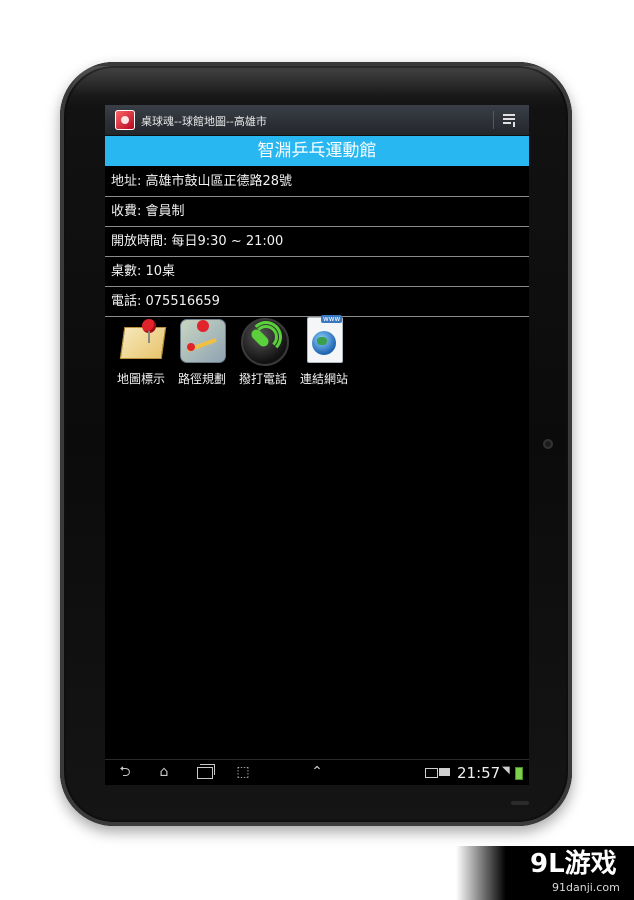  What do you see at coordinates (479, 773) in the screenshot?
I see `clock-time: 21:57` at bounding box center [479, 773].